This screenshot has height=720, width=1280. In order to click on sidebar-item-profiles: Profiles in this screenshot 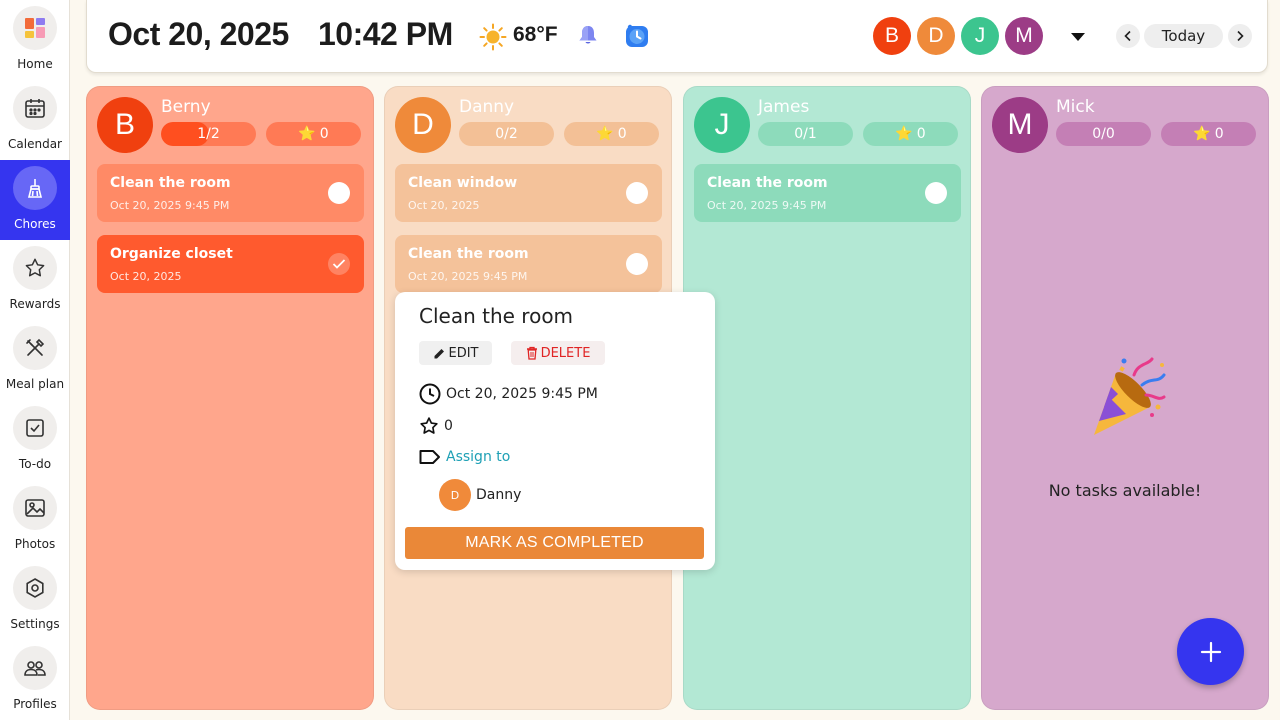, I will do `click(35, 680)`.